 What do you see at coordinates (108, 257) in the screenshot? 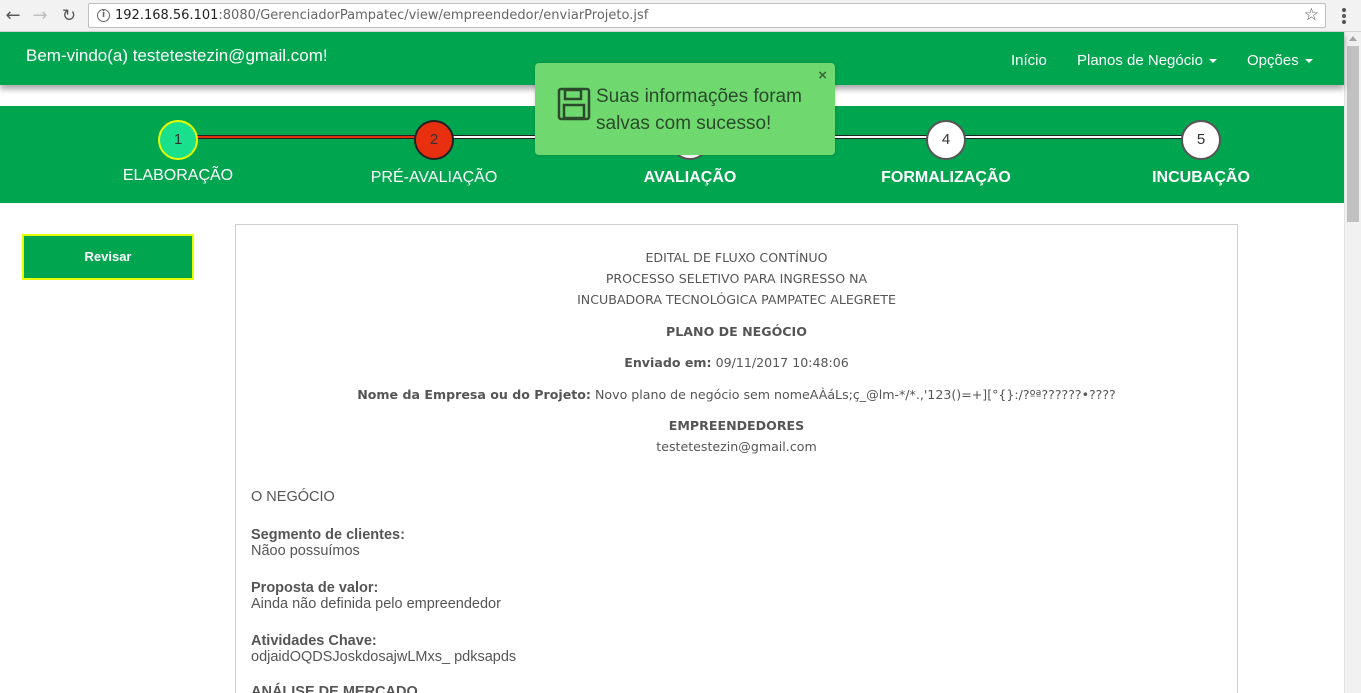
I see `revisar-button: Revisar` at bounding box center [108, 257].